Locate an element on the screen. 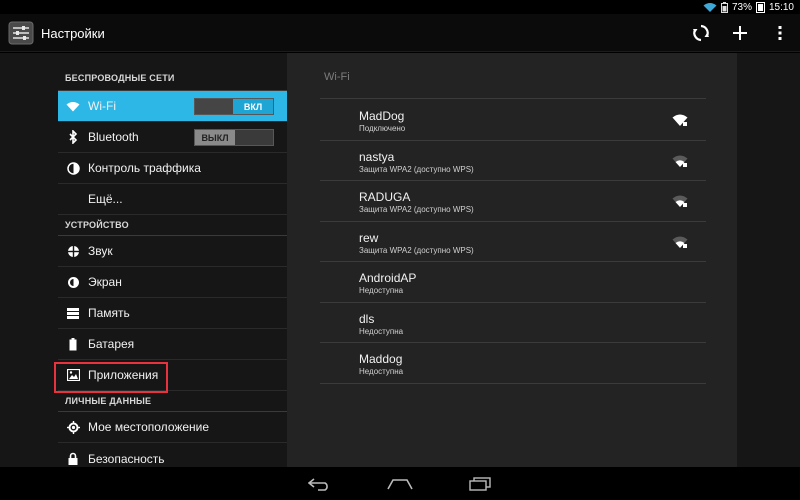 Image resolution: width=800 pixels, height=500 pixels. wifi-panel-title: Wi-Fi is located at coordinates (337, 77).